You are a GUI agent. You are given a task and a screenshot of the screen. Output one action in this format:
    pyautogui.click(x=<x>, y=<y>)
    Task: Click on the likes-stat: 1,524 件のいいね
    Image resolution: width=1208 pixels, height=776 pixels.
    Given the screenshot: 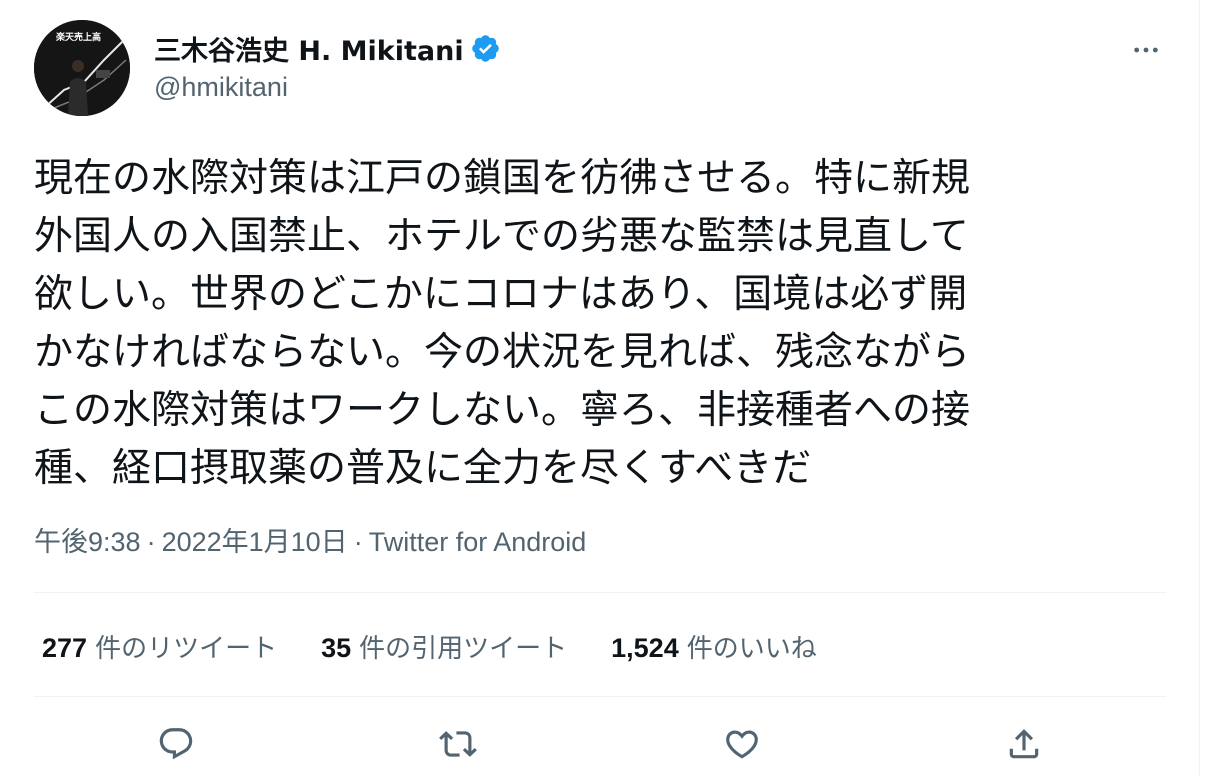 What is the action you would take?
    pyautogui.click(x=714, y=646)
    